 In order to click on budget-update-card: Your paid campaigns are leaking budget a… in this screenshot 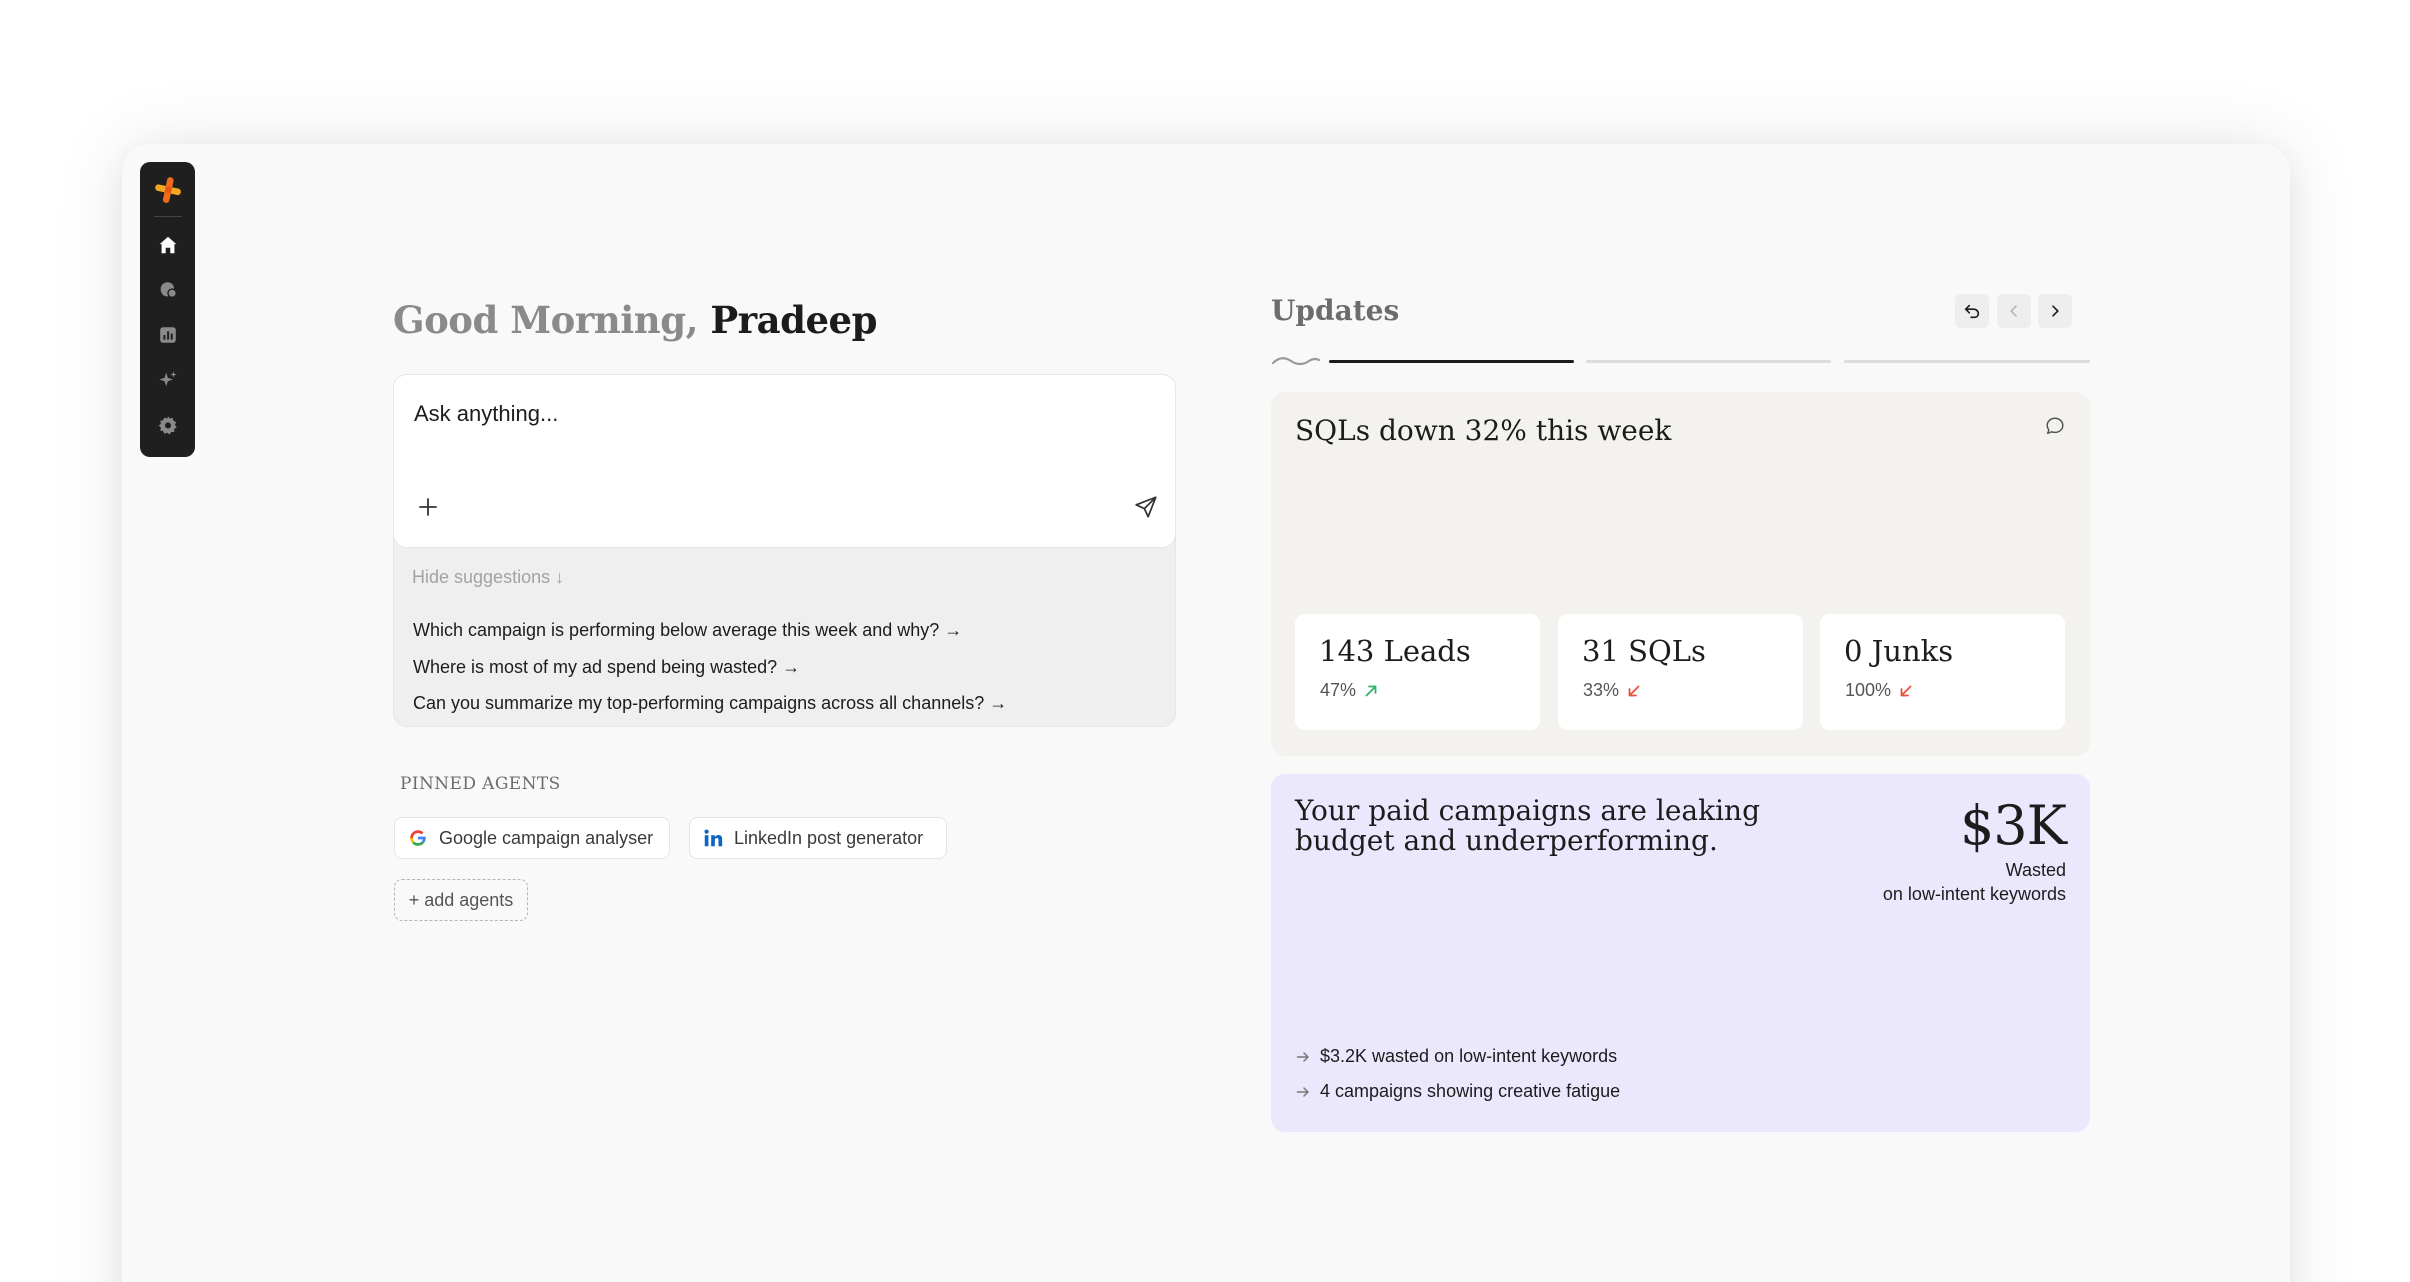, I will do `click(1680, 953)`.